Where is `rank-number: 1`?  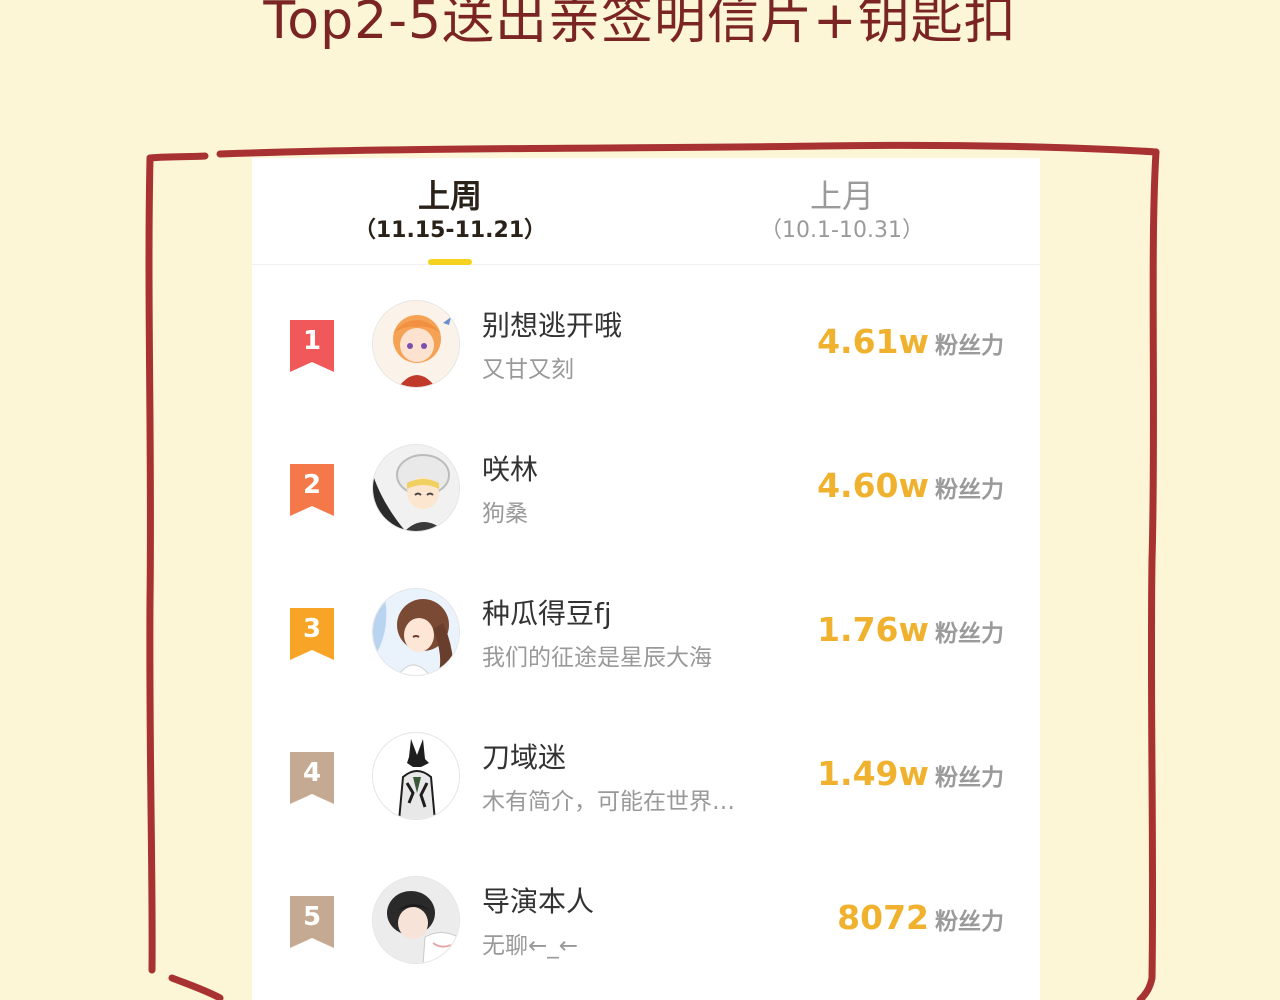 rank-number: 1 is located at coordinates (312, 341).